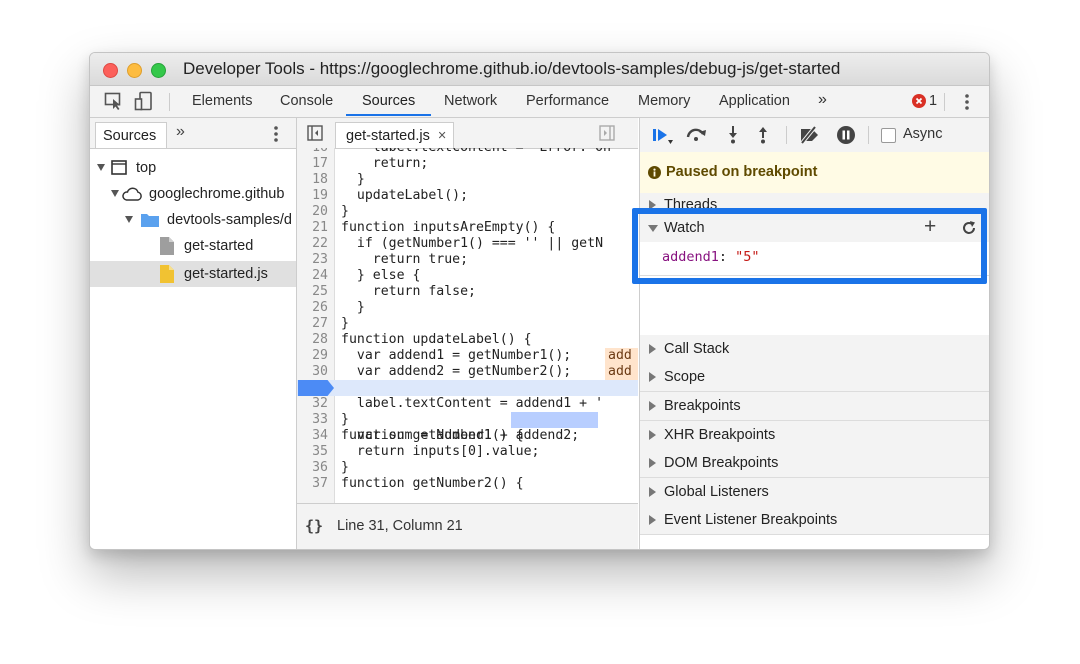 The height and width of the screenshot is (664, 1080). What do you see at coordinates (338, 179) in the screenshot?
I see `code-line: 18 }` at bounding box center [338, 179].